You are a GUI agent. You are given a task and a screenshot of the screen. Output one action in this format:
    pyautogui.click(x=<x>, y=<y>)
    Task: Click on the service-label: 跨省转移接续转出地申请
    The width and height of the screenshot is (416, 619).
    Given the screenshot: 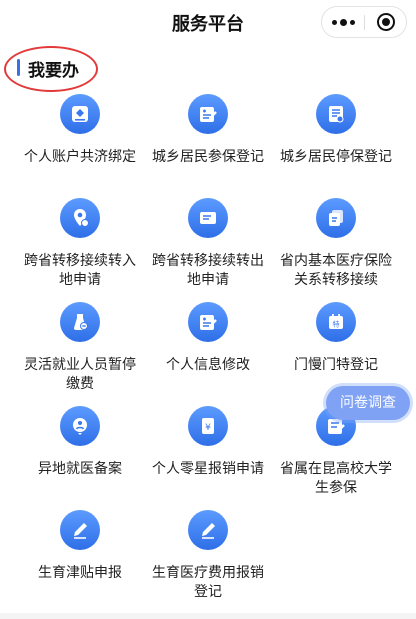 What is the action you would take?
    pyautogui.click(x=208, y=270)
    